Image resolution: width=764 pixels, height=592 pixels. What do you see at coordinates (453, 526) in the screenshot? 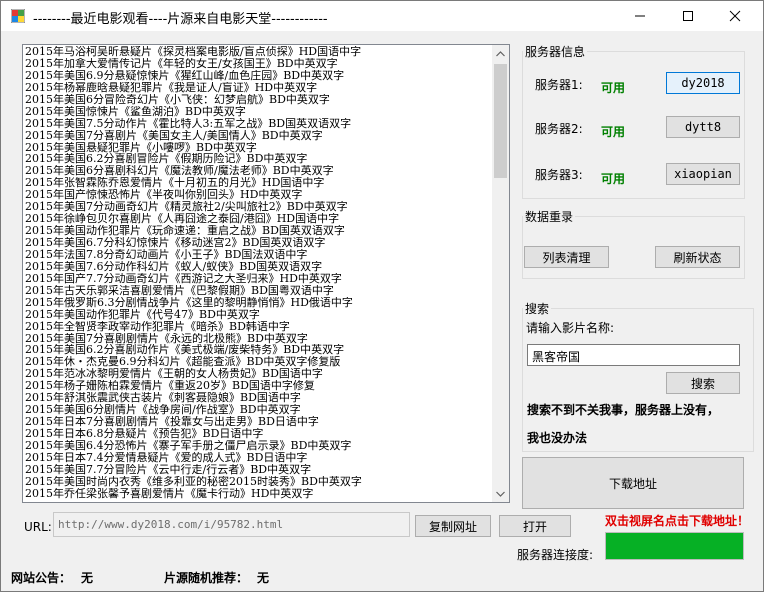
I see `copy-url-button: 复制网址` at bounding box center [453, 526].